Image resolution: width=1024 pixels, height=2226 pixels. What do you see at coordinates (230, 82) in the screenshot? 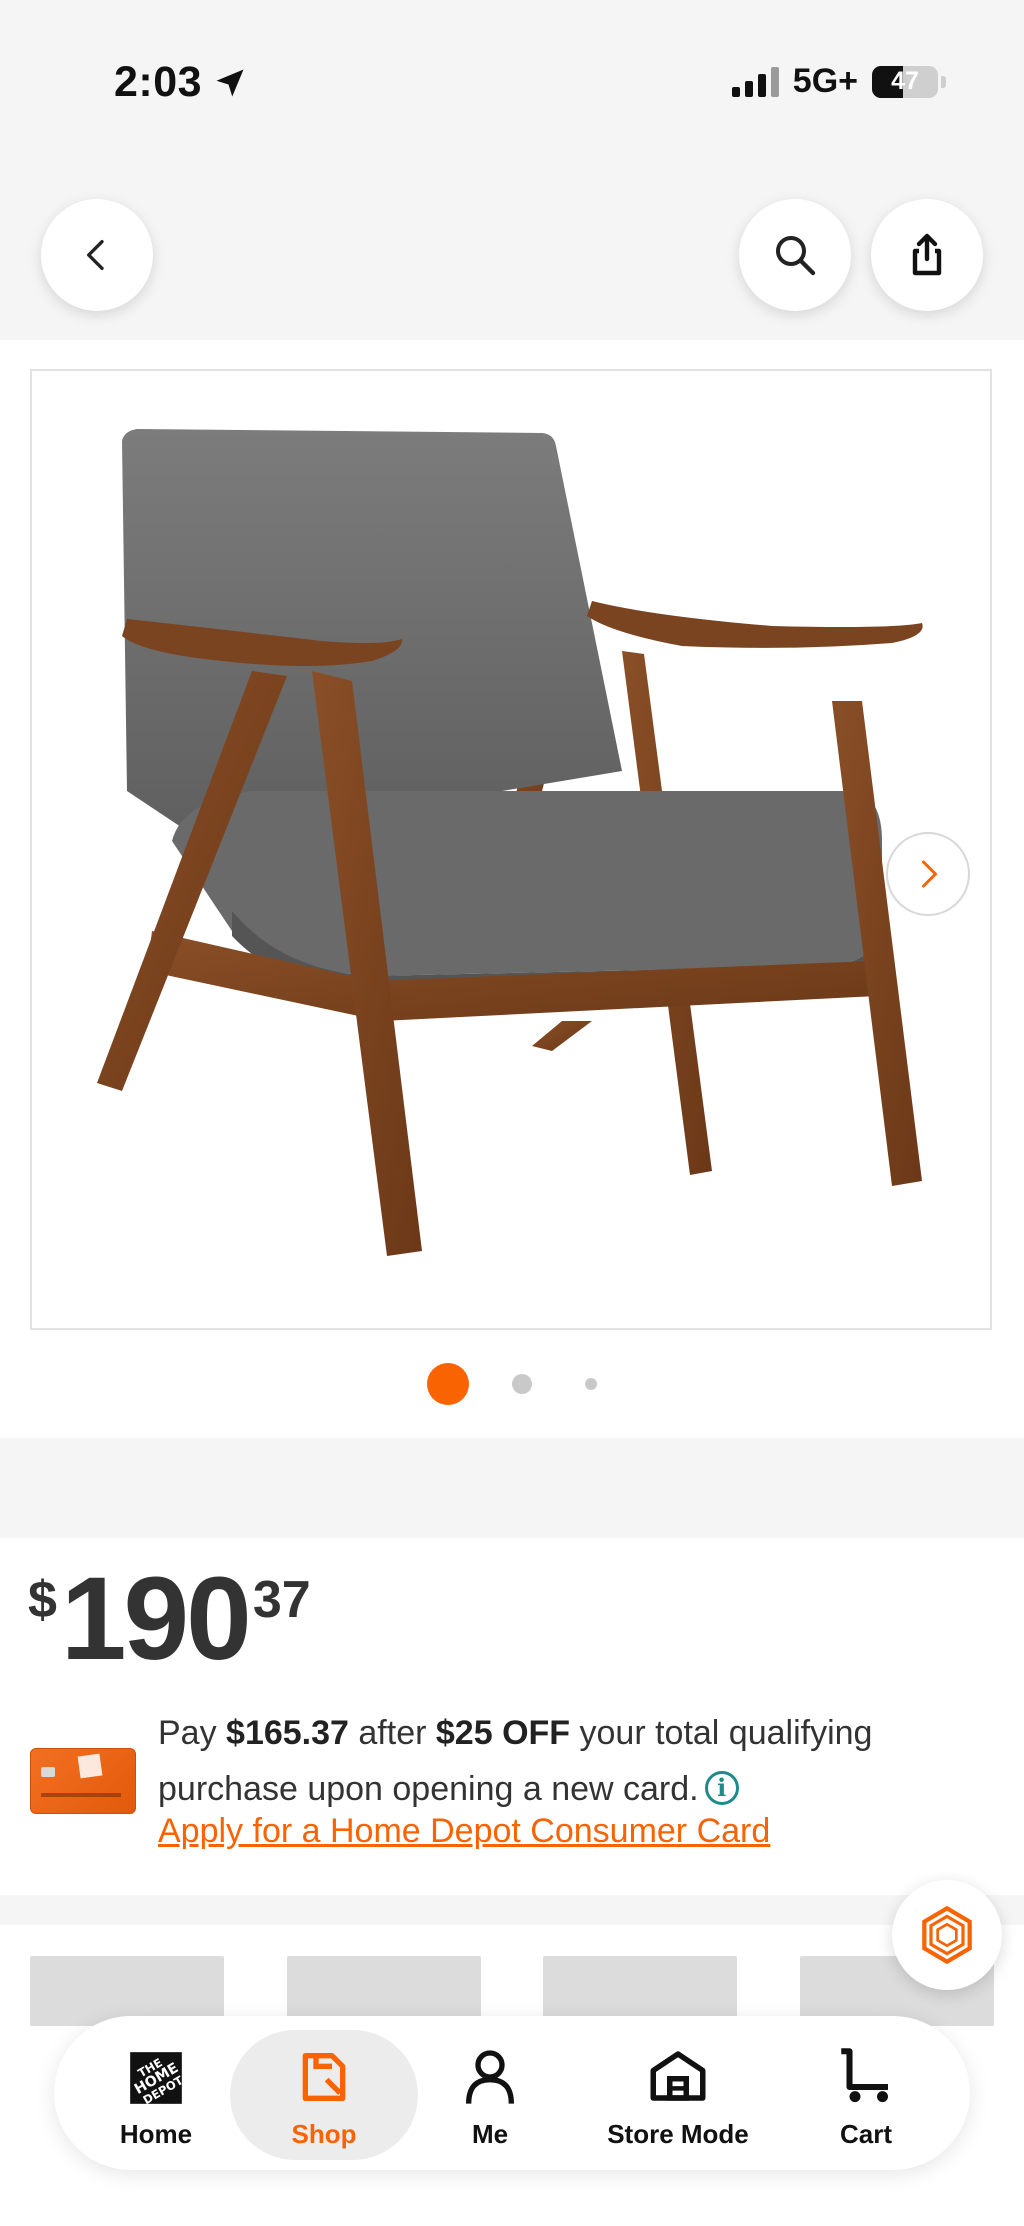
I see `location-arrow-icon` at bounding box center [230, 82].